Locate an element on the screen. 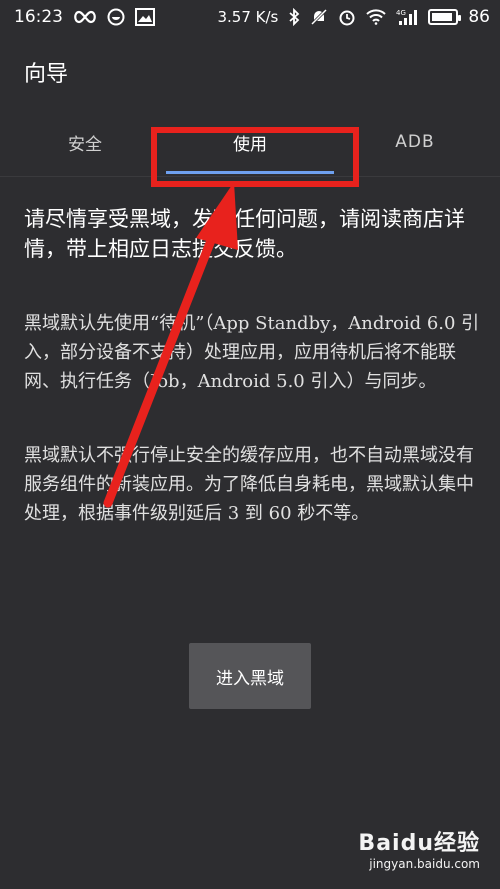  annotation-highlight-box is located at coordinates (255, 157).